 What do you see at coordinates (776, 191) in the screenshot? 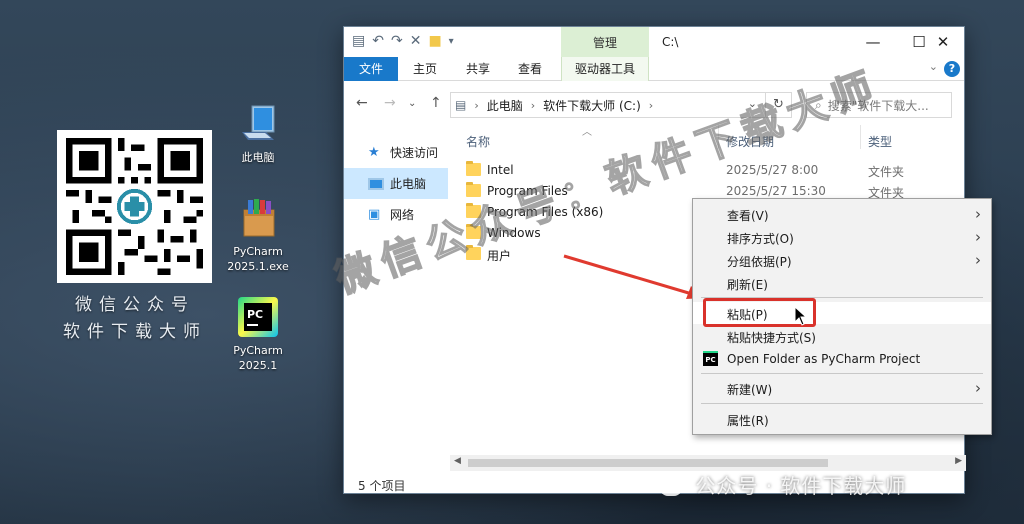
I see `file-date: 2025/5/27 15:30` at bounding box center [776, 191].